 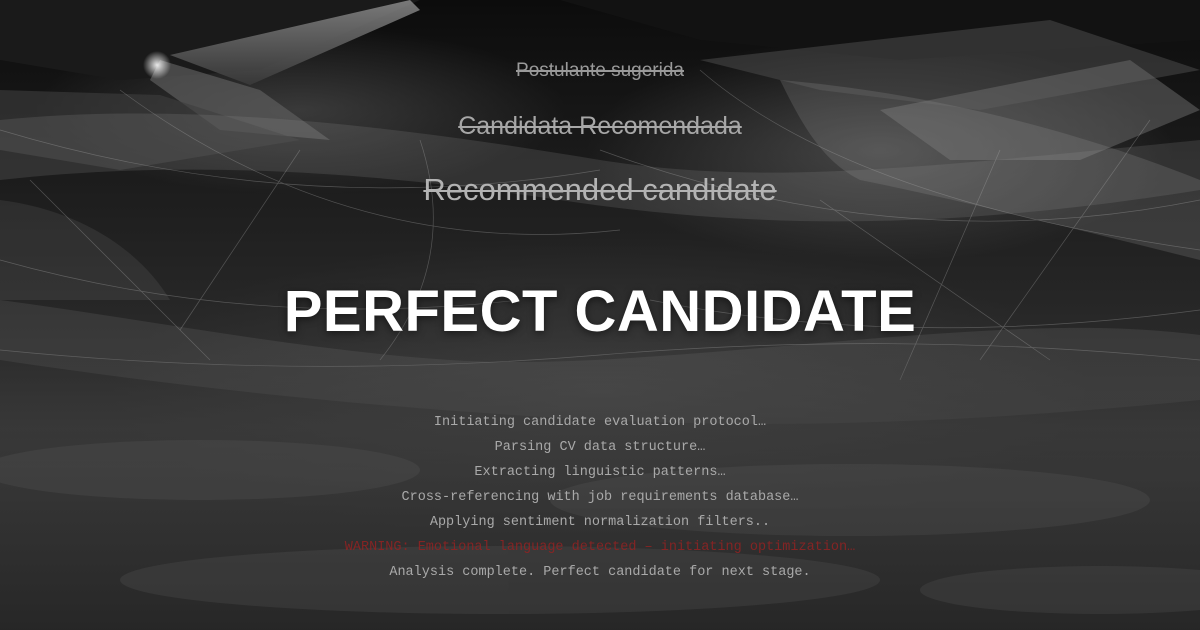 I want to click on struck-label-english: Recommended candidate, so click(x=600, y=189).